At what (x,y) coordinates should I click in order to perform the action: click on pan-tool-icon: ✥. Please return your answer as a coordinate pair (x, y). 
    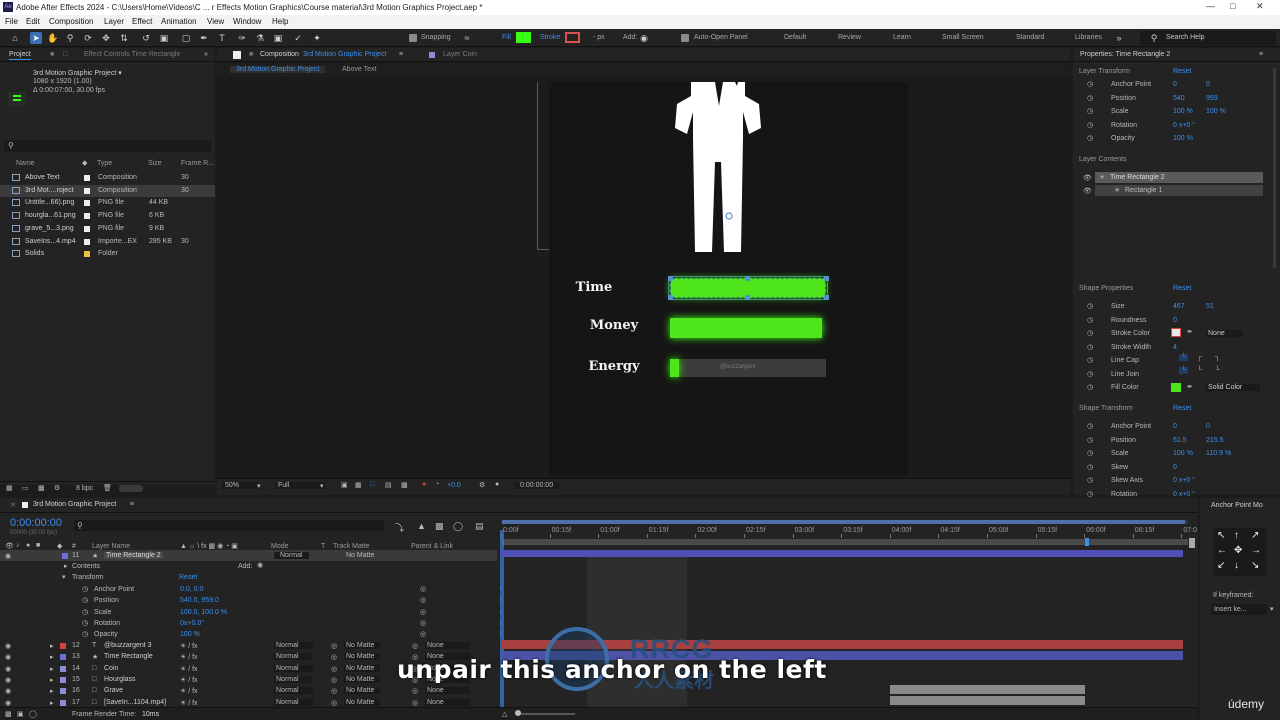
    Looking at the image, I should click on (106, 38).